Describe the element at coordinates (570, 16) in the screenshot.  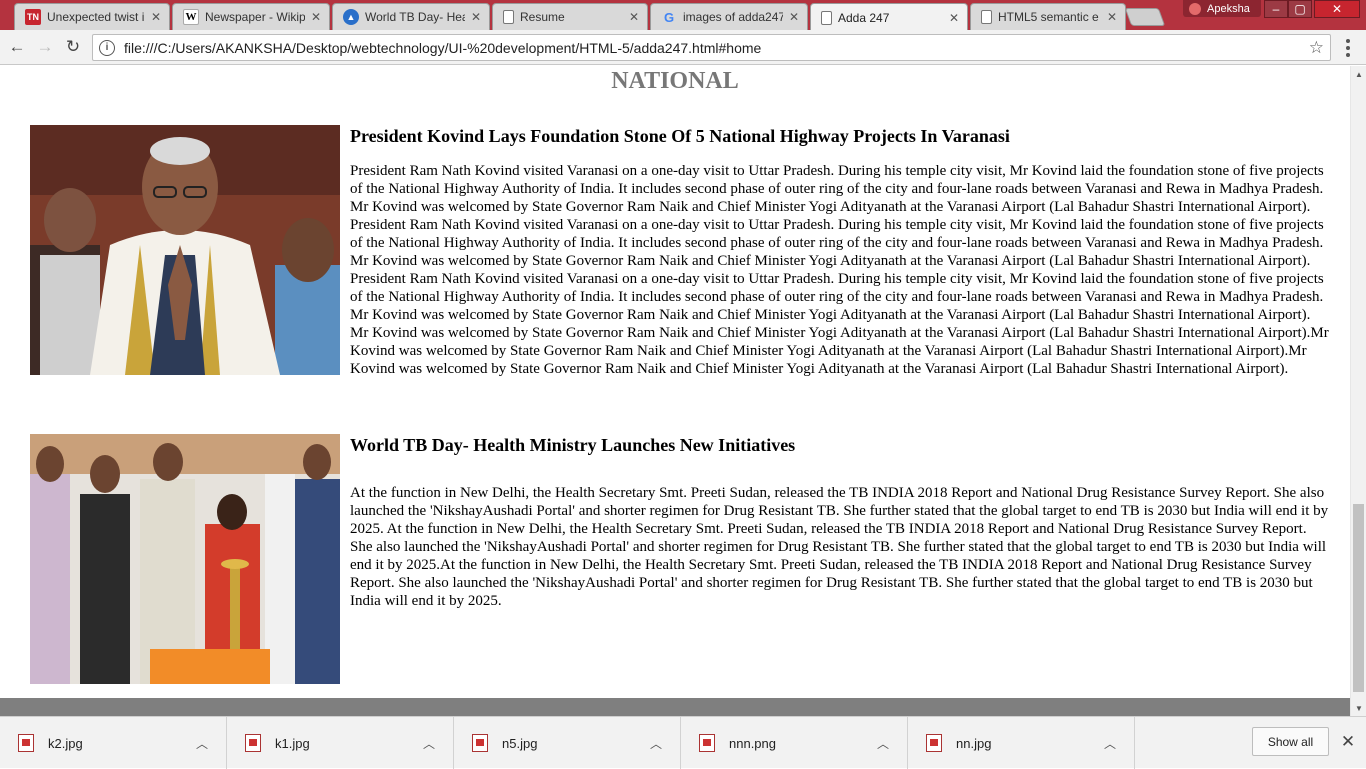
I see `tab-resume: Resume ✕` at that location.